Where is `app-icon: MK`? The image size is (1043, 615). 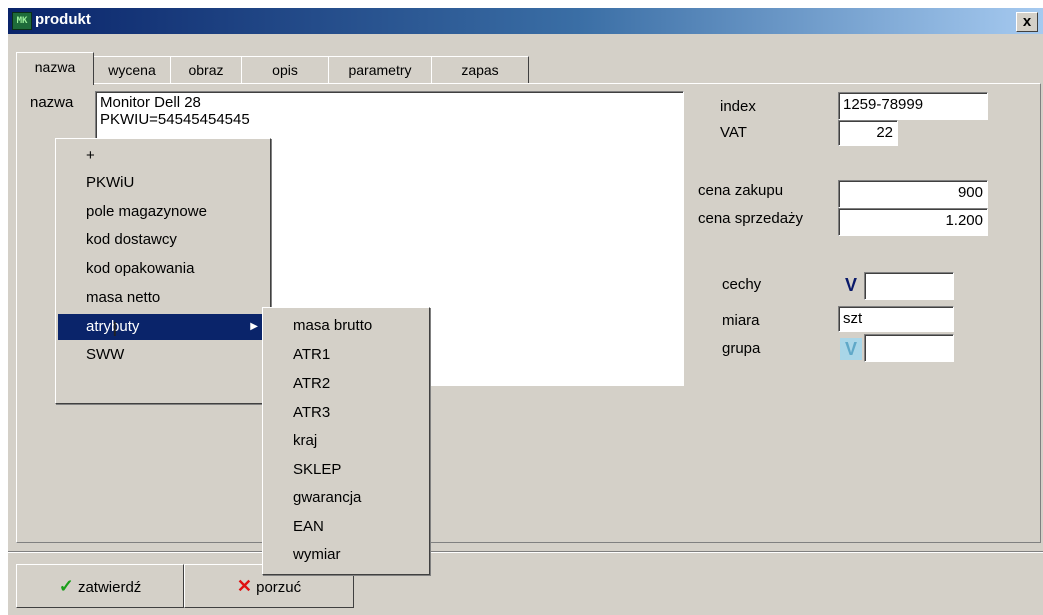 app-icon: MK is located at coordinates (22, 21).